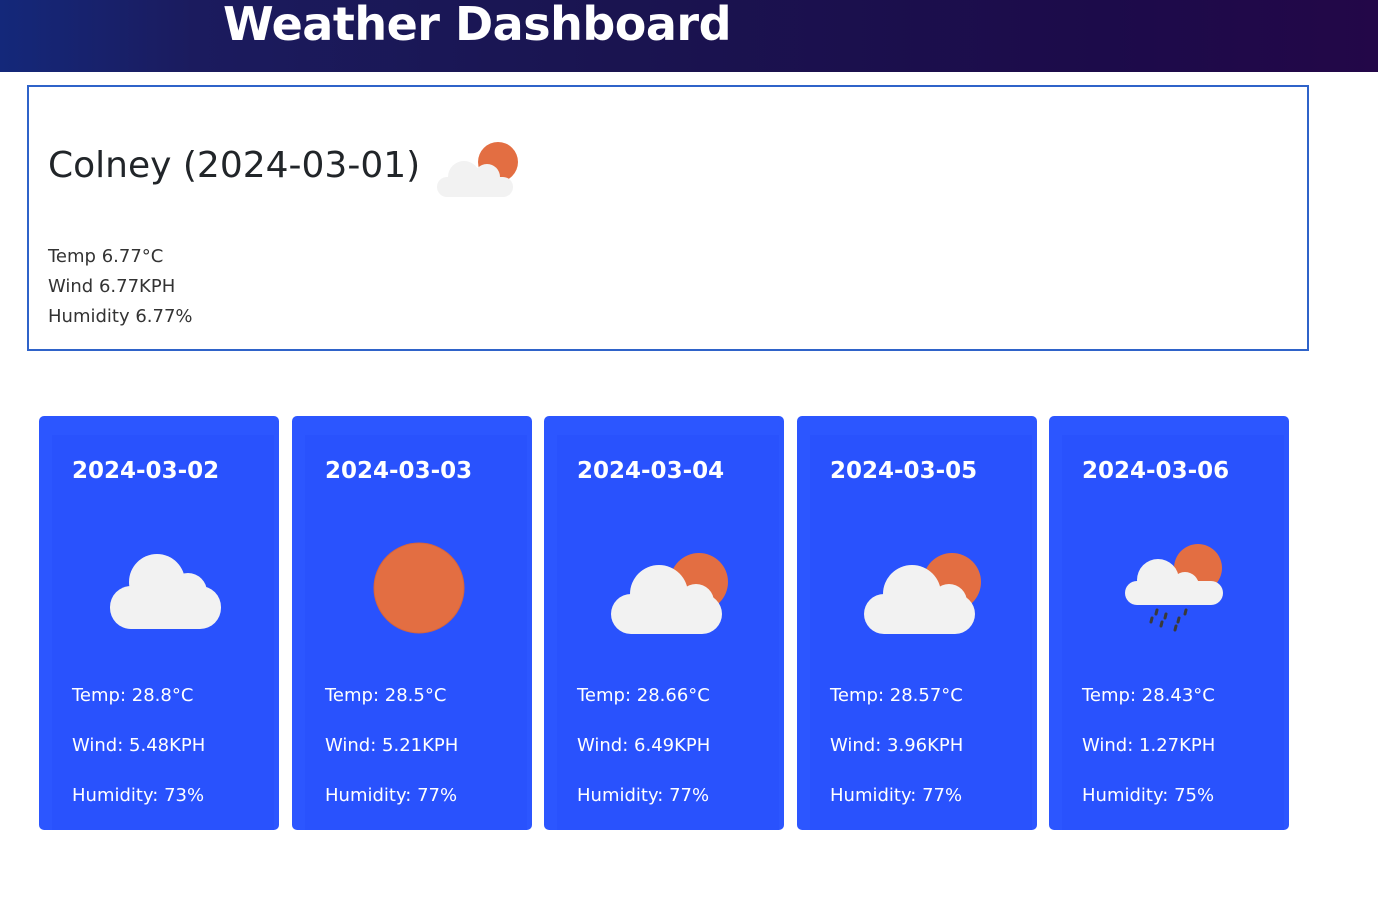  What do you see at coordinates (146, 471) in the screenshot?
I see `forecast-date: 2024-03-02` at bounding box center [146, 471].